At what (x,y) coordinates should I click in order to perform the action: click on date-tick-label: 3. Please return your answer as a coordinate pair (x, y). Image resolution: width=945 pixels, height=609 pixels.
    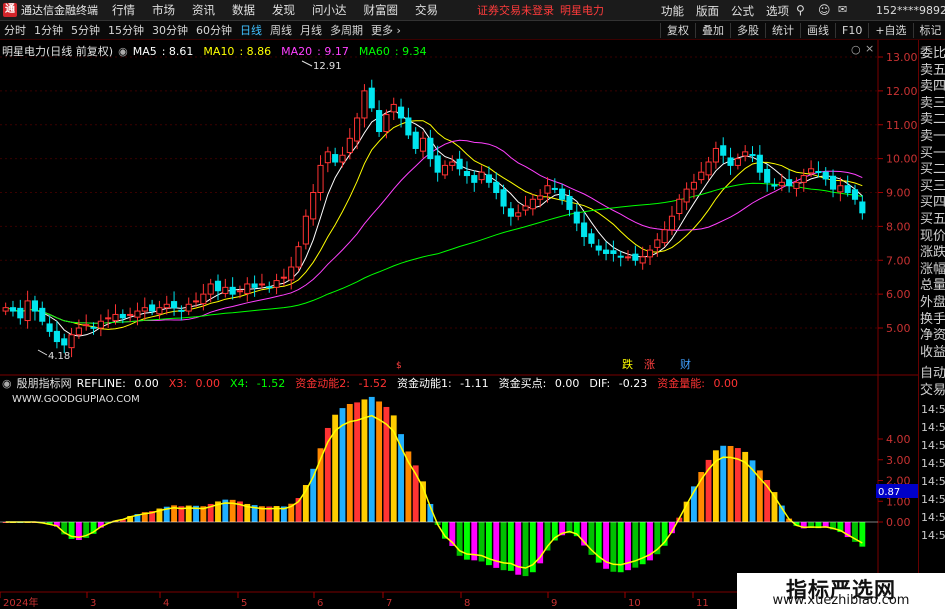
    Looking at the image, I should click on (93, 603).